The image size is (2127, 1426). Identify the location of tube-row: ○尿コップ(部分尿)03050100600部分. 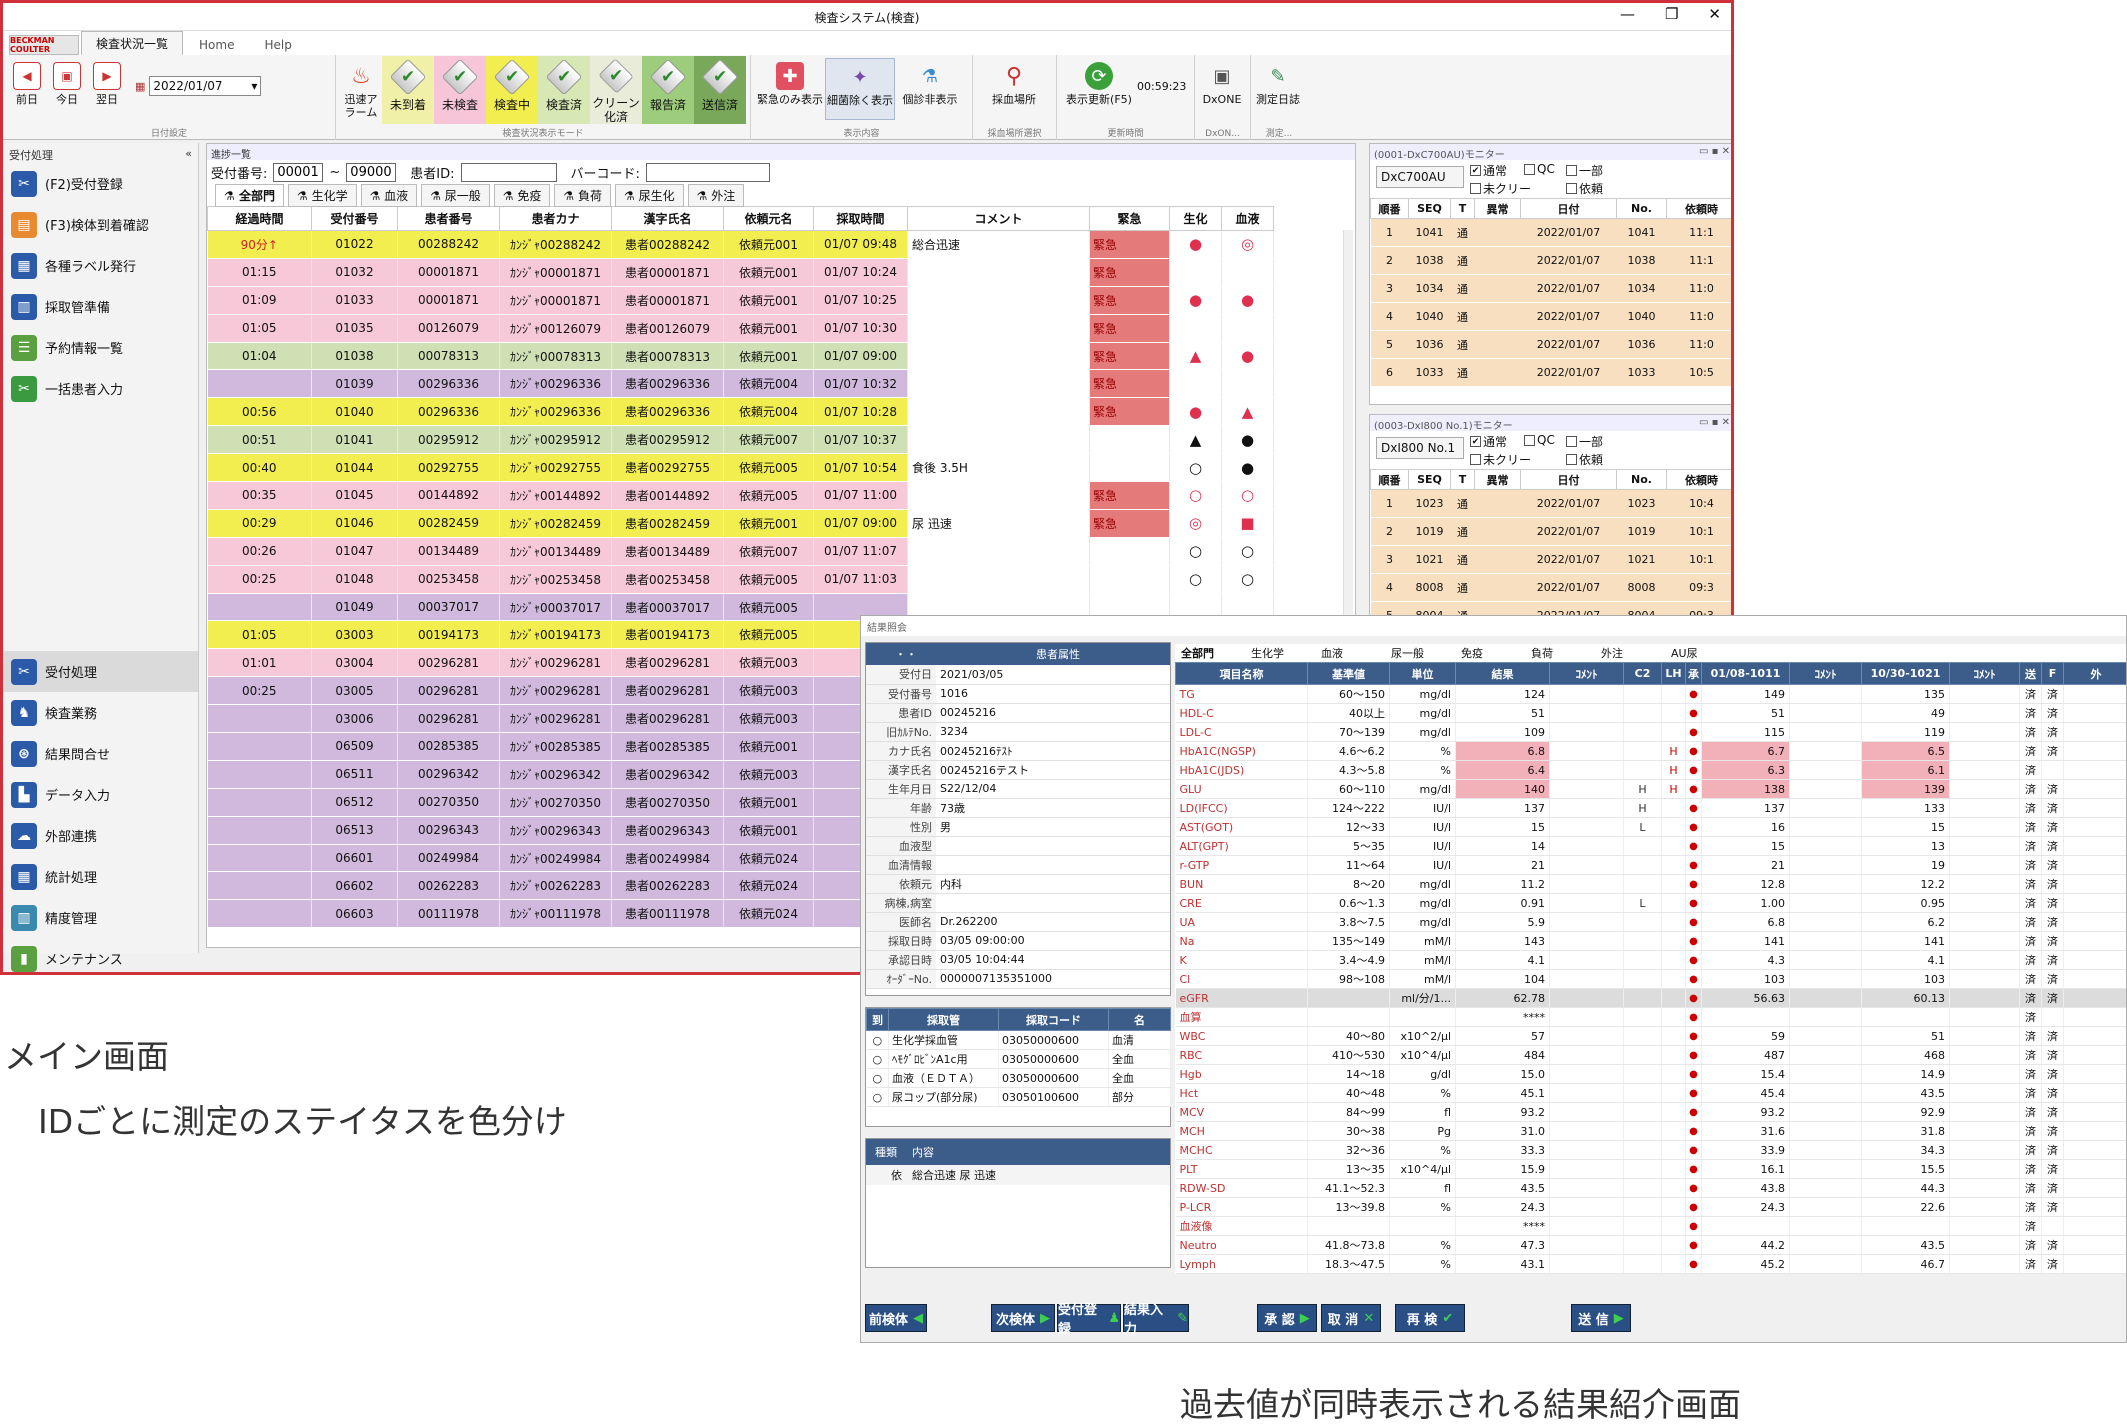
(1019, 1097).